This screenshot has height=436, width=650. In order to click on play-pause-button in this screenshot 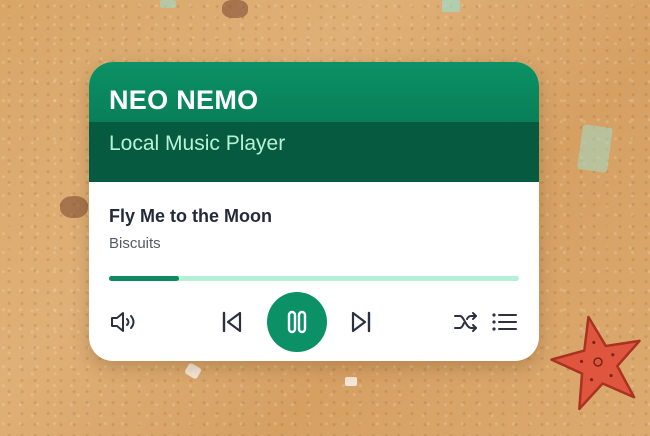, I will do `click(297, 322)`.